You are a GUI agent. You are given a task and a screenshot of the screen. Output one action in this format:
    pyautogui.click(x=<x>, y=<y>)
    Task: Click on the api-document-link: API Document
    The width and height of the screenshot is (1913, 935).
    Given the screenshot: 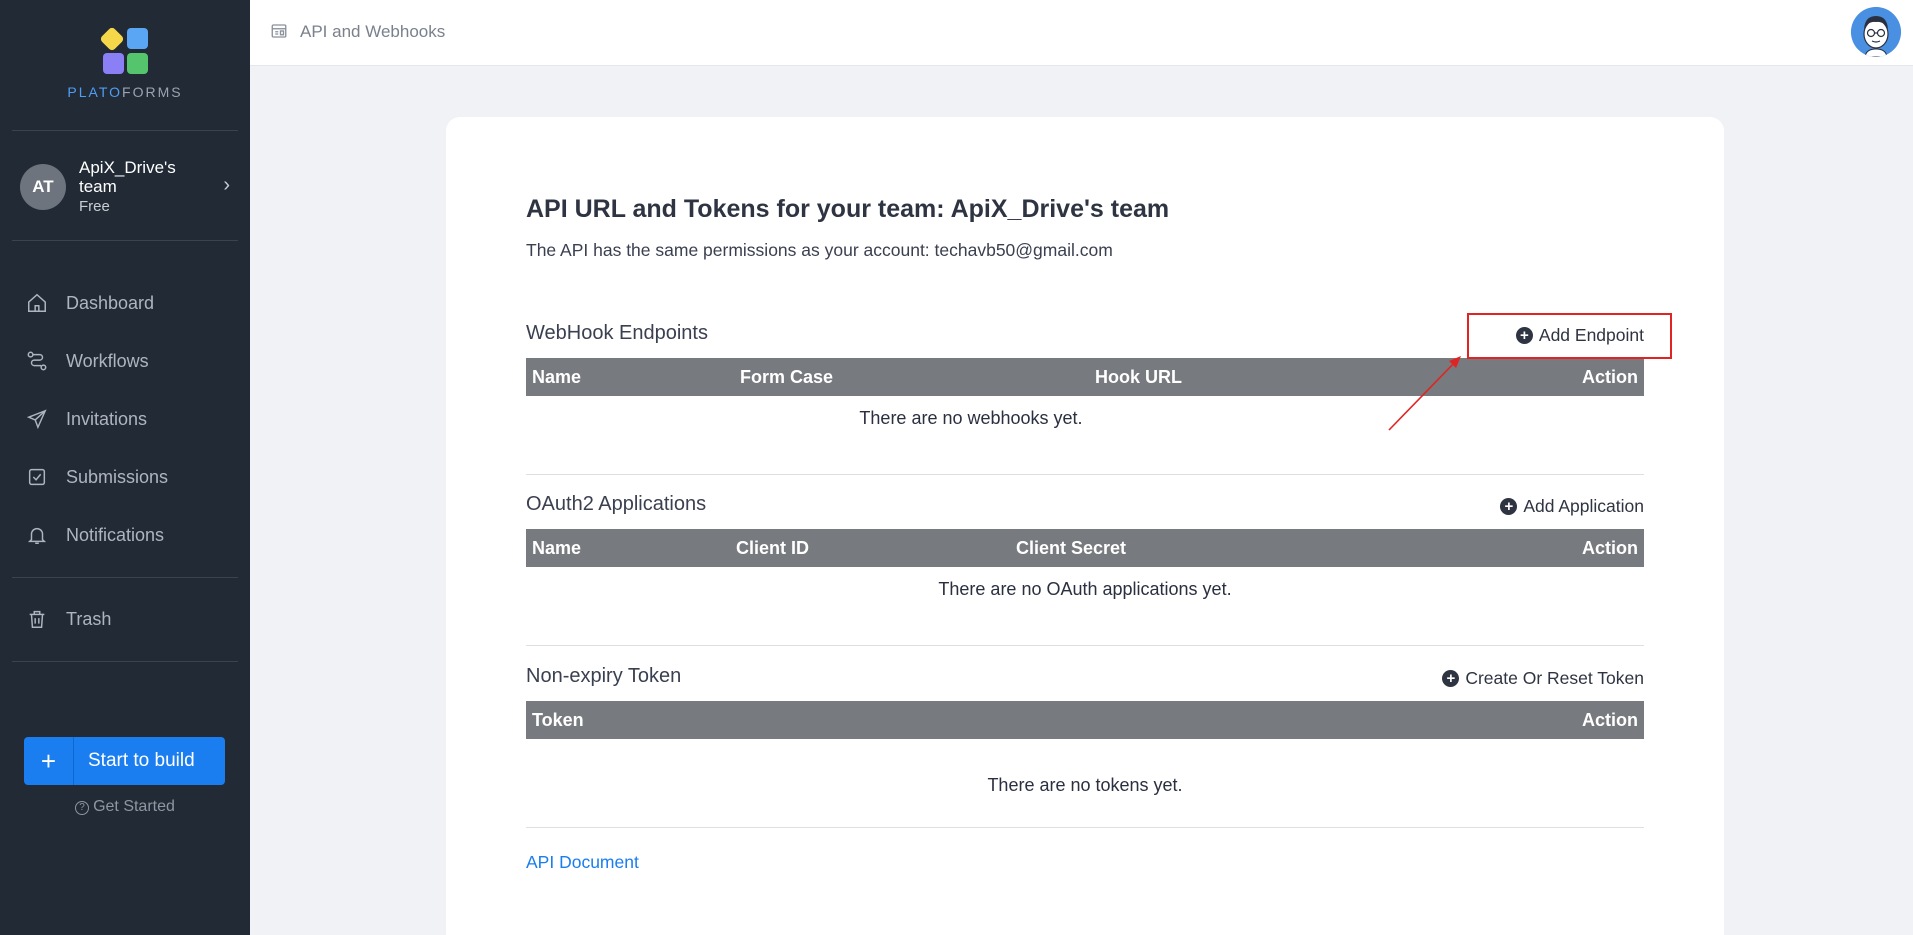 What is the action you would take?
    pyautogui.click(x=582, y=862)
    